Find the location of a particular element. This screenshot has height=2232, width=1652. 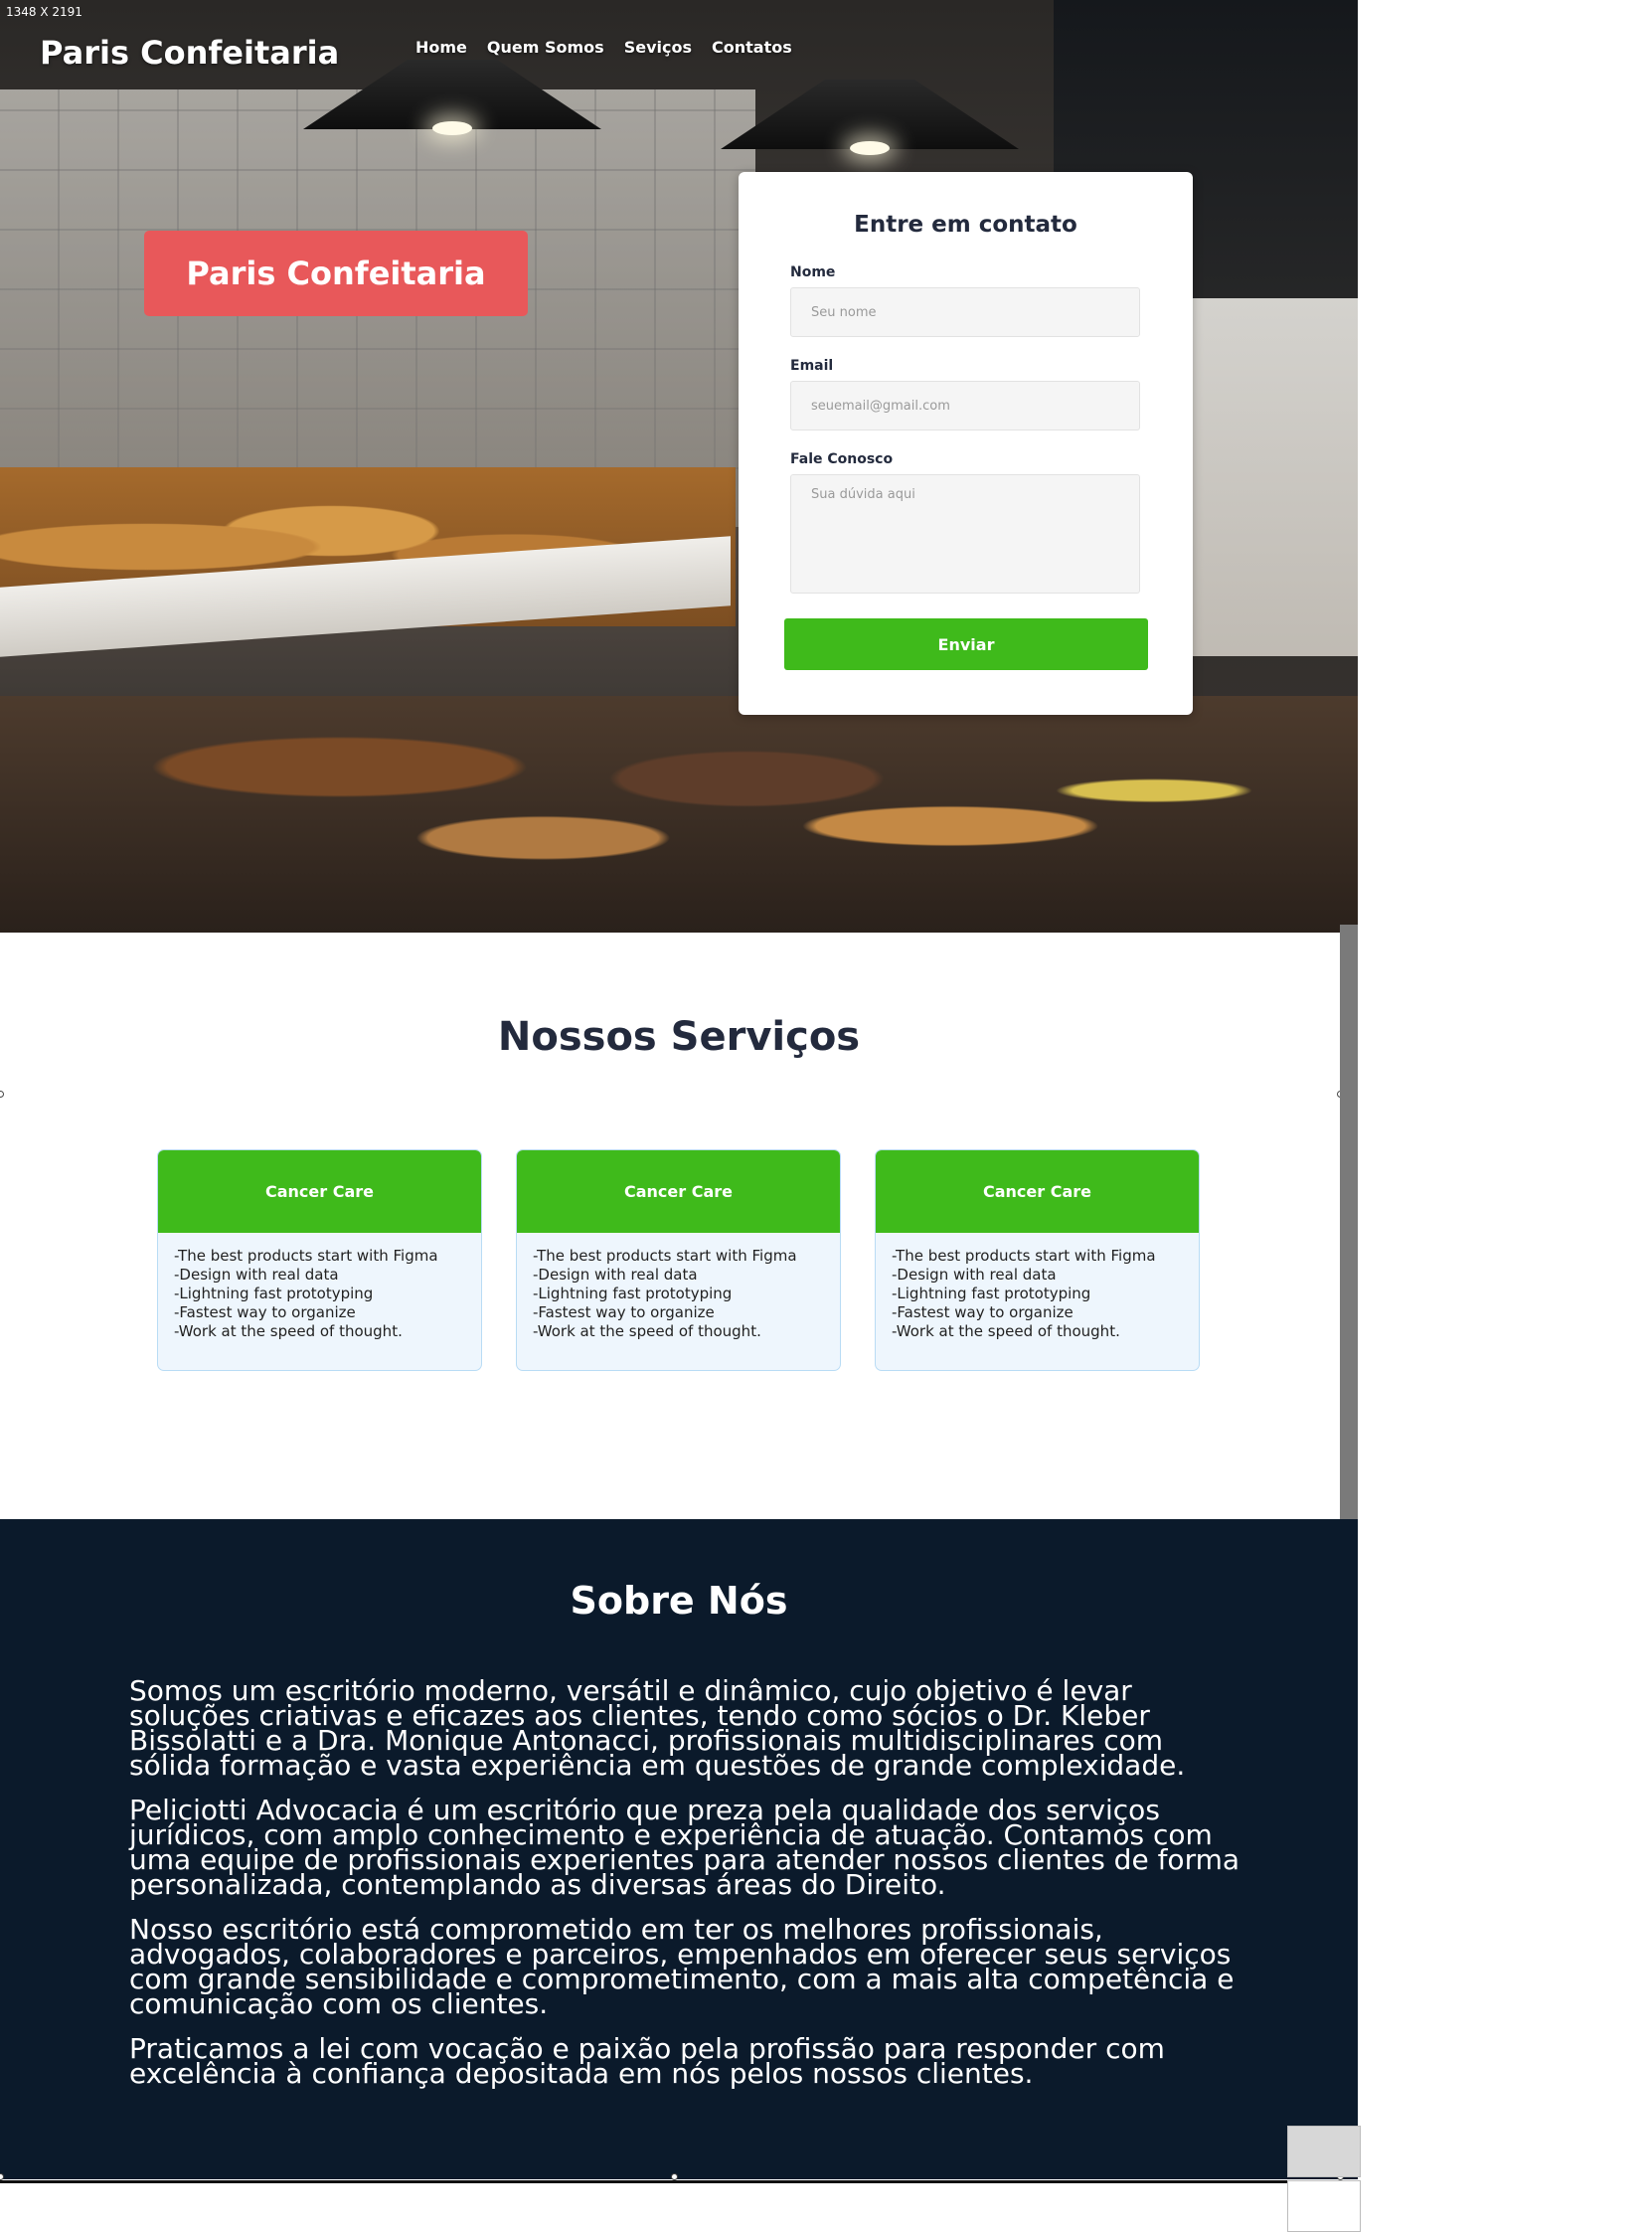

name-label: Nome is located at coordinates (813, 272).